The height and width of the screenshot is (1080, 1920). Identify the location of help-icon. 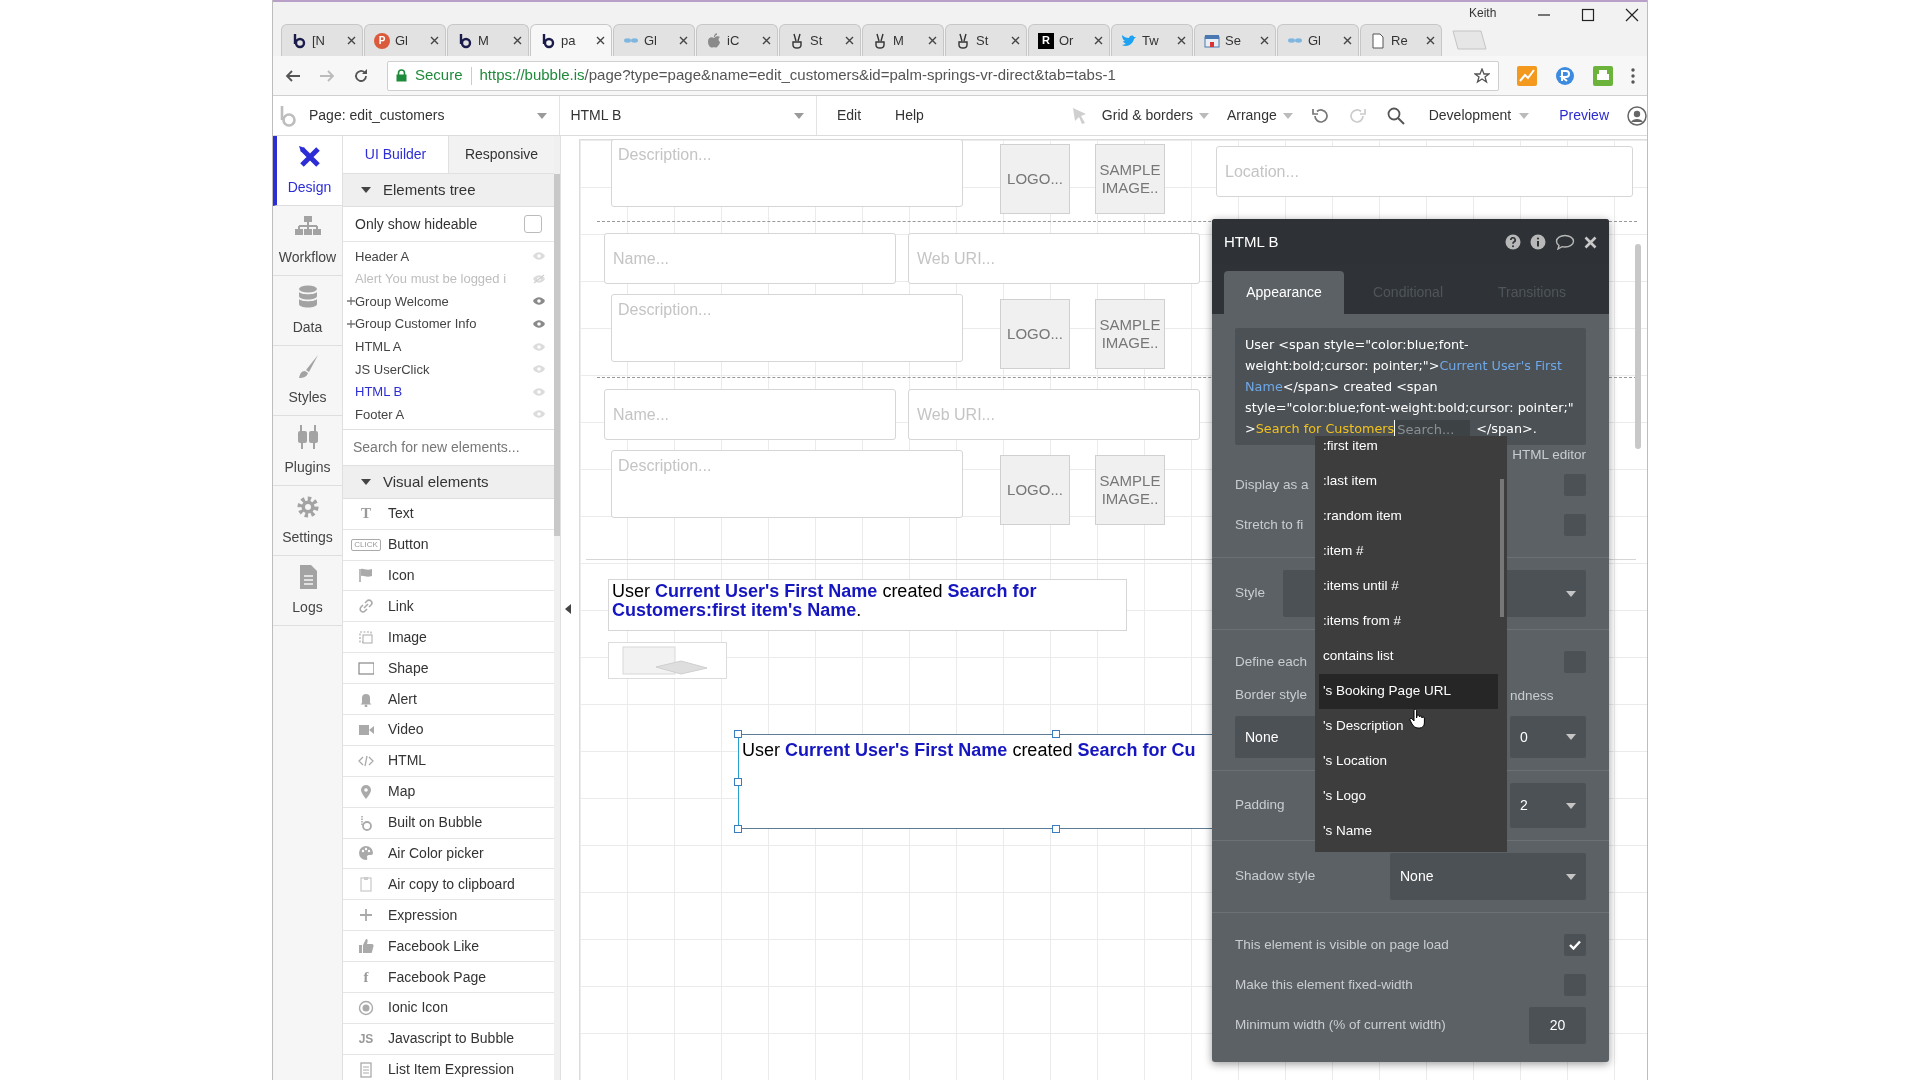
(1513, 242).